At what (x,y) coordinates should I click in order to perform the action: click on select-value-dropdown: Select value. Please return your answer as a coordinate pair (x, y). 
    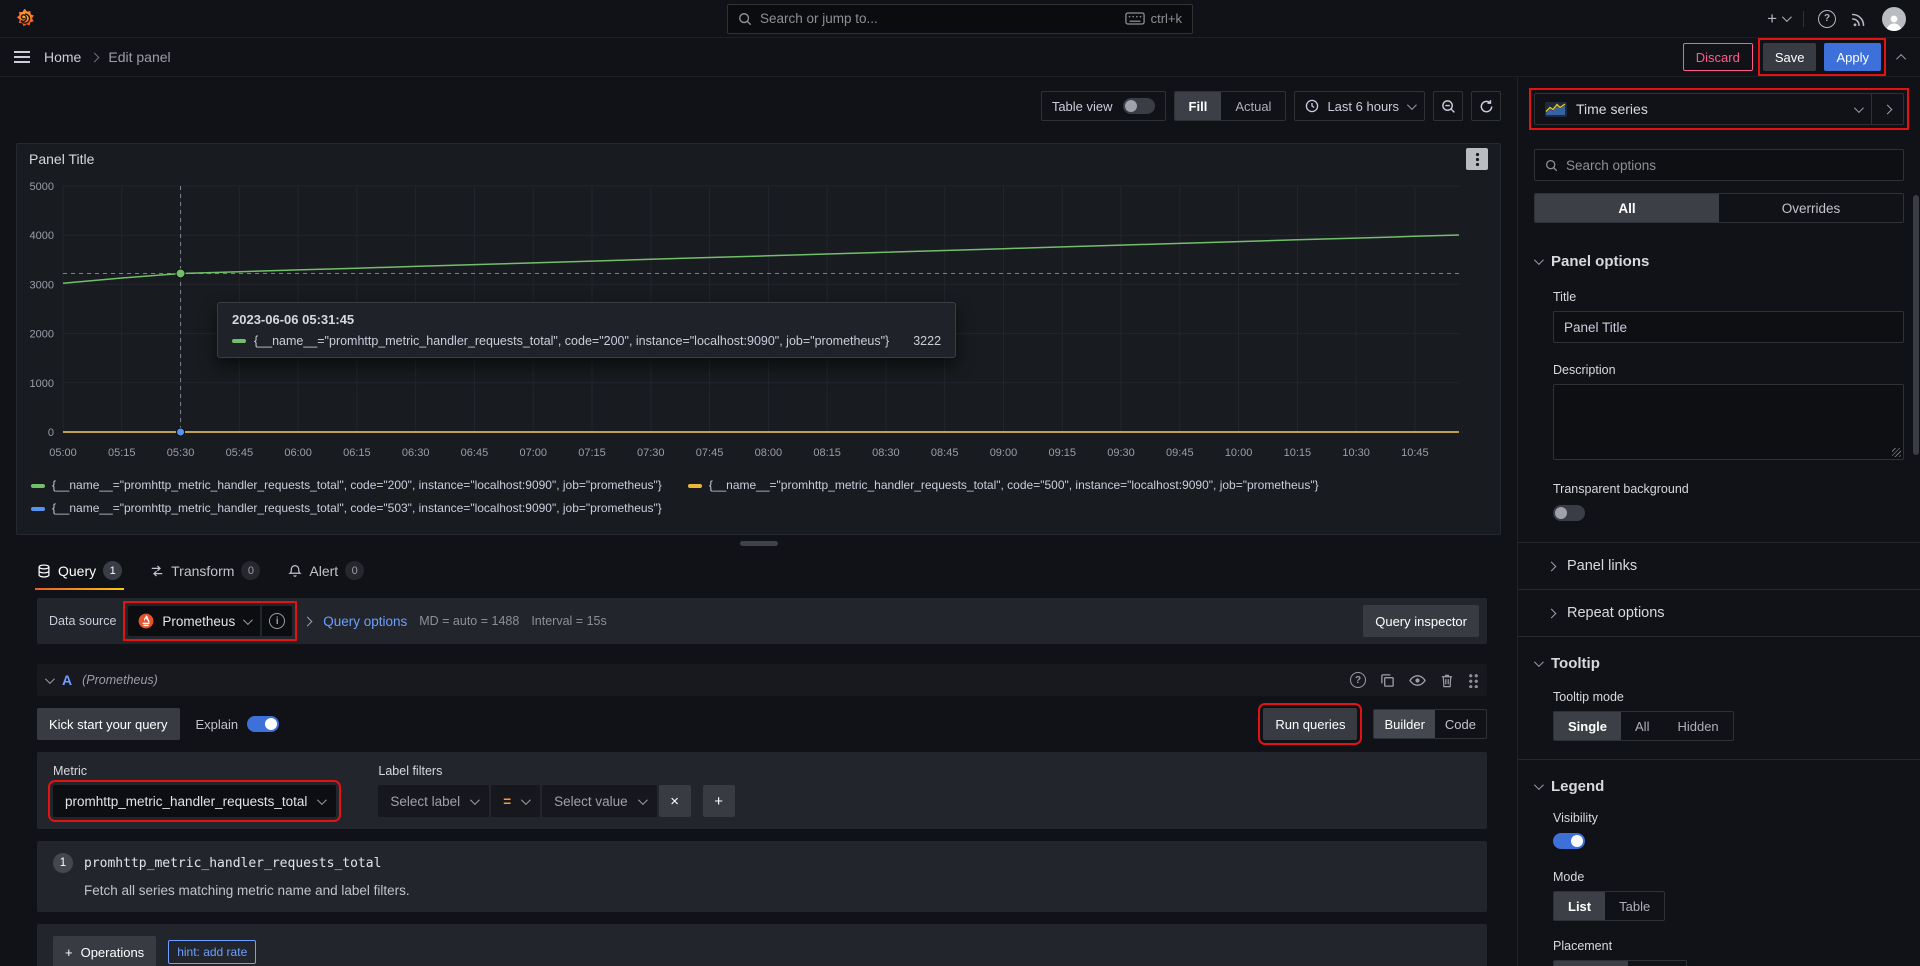
    Looking at the image, I should click on (599, 801).